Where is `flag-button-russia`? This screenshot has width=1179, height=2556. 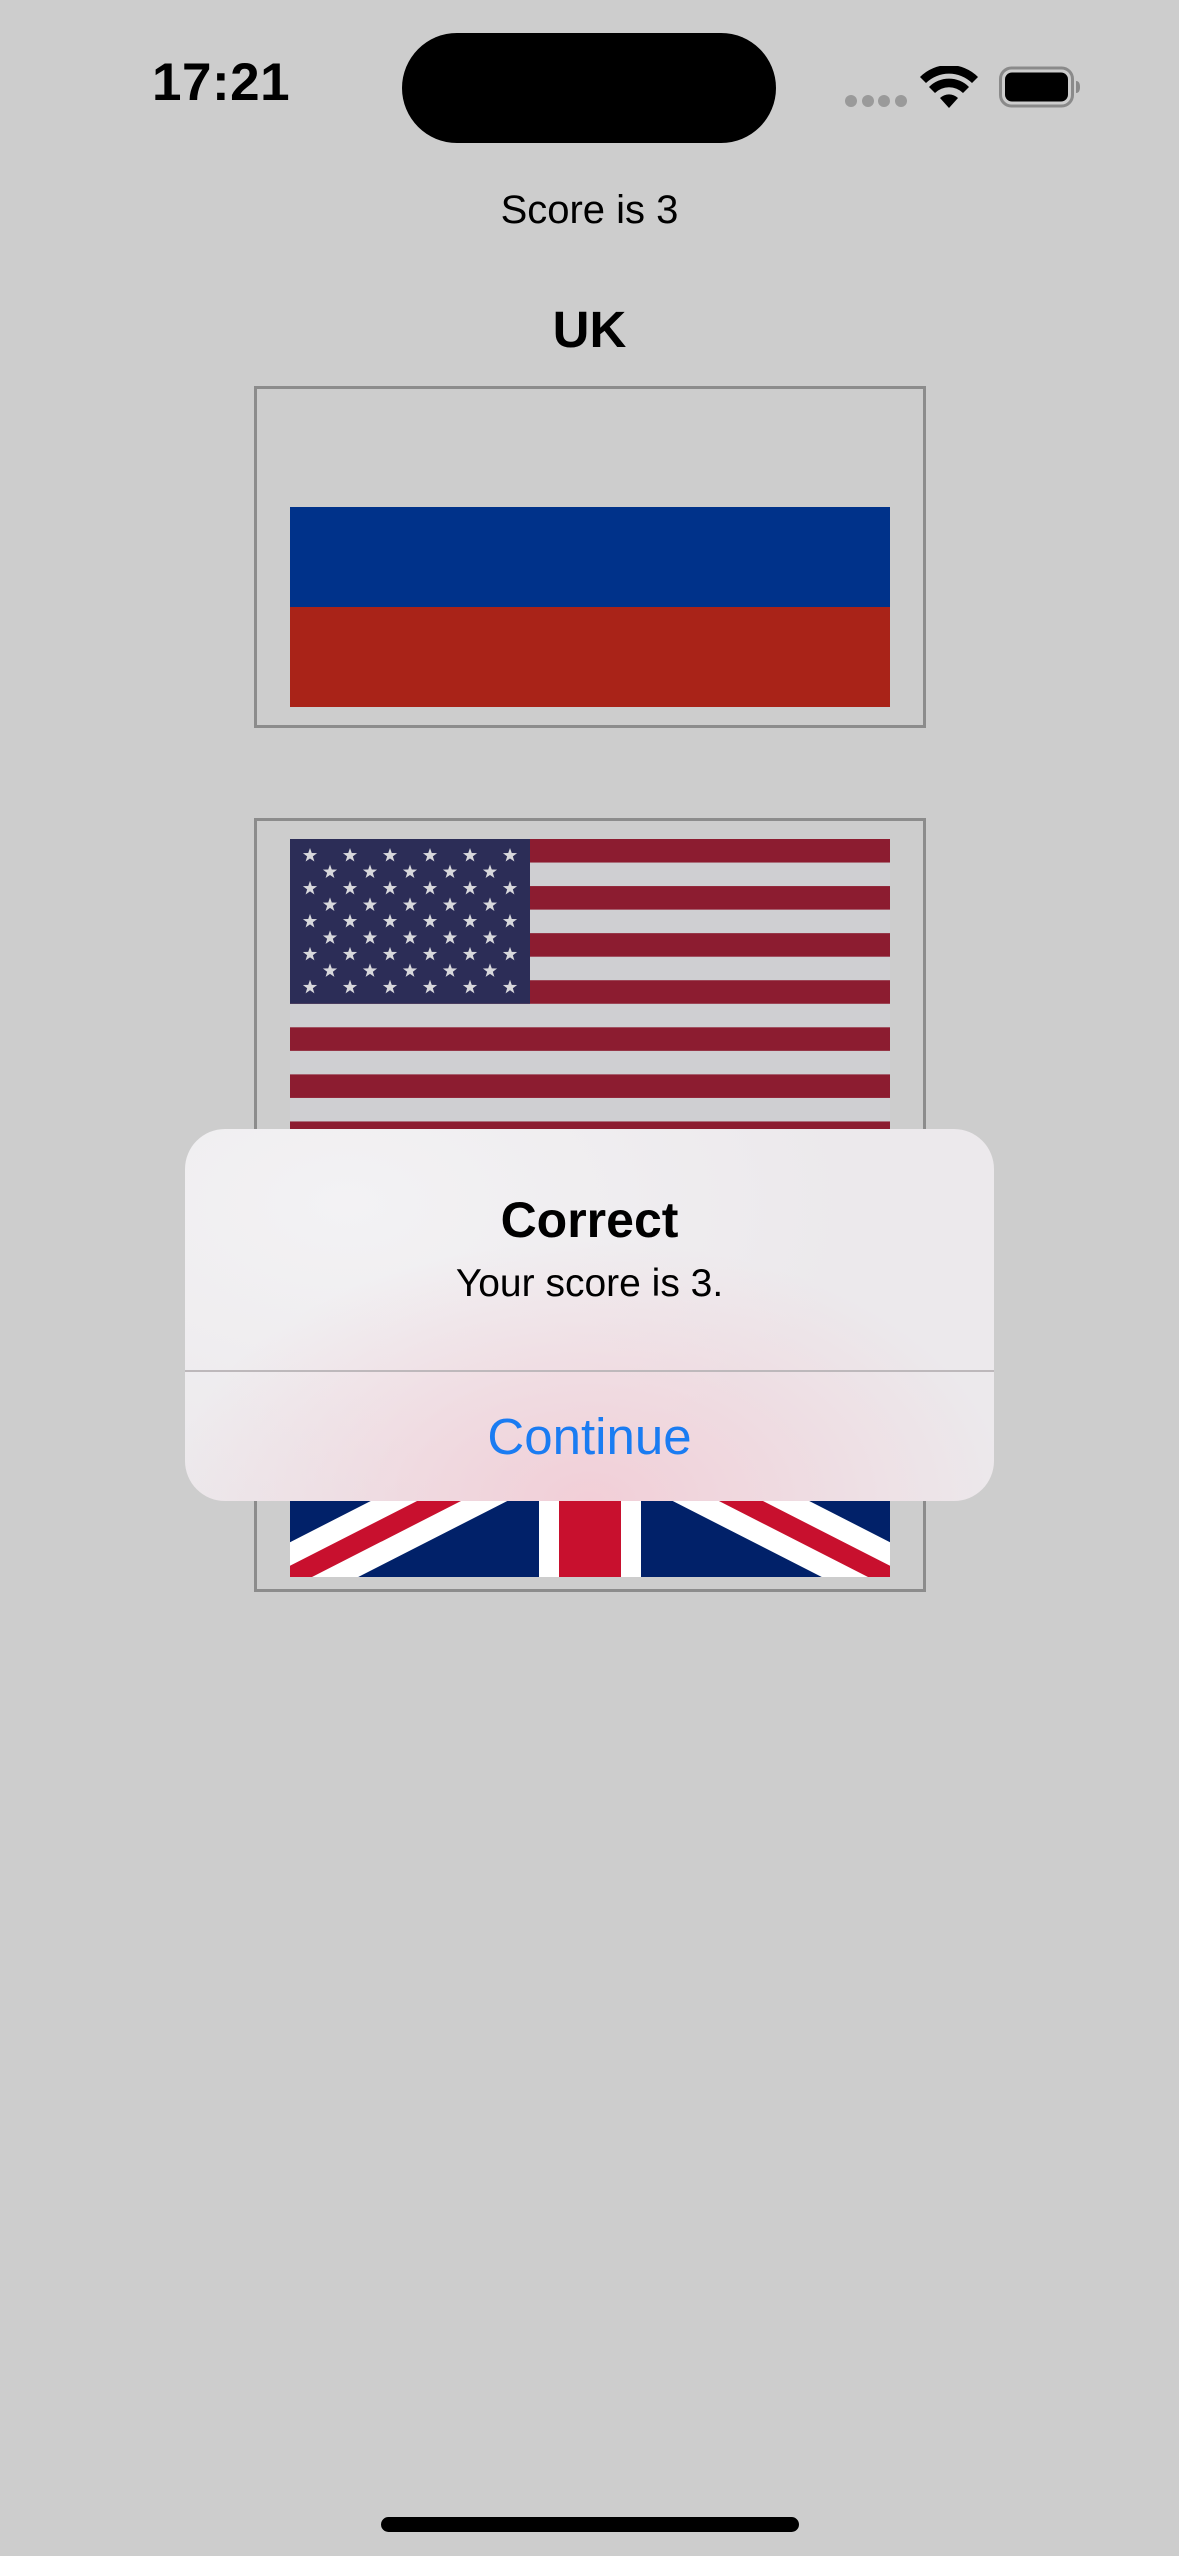
flag-button-russia is located at coordinates (590, 557).